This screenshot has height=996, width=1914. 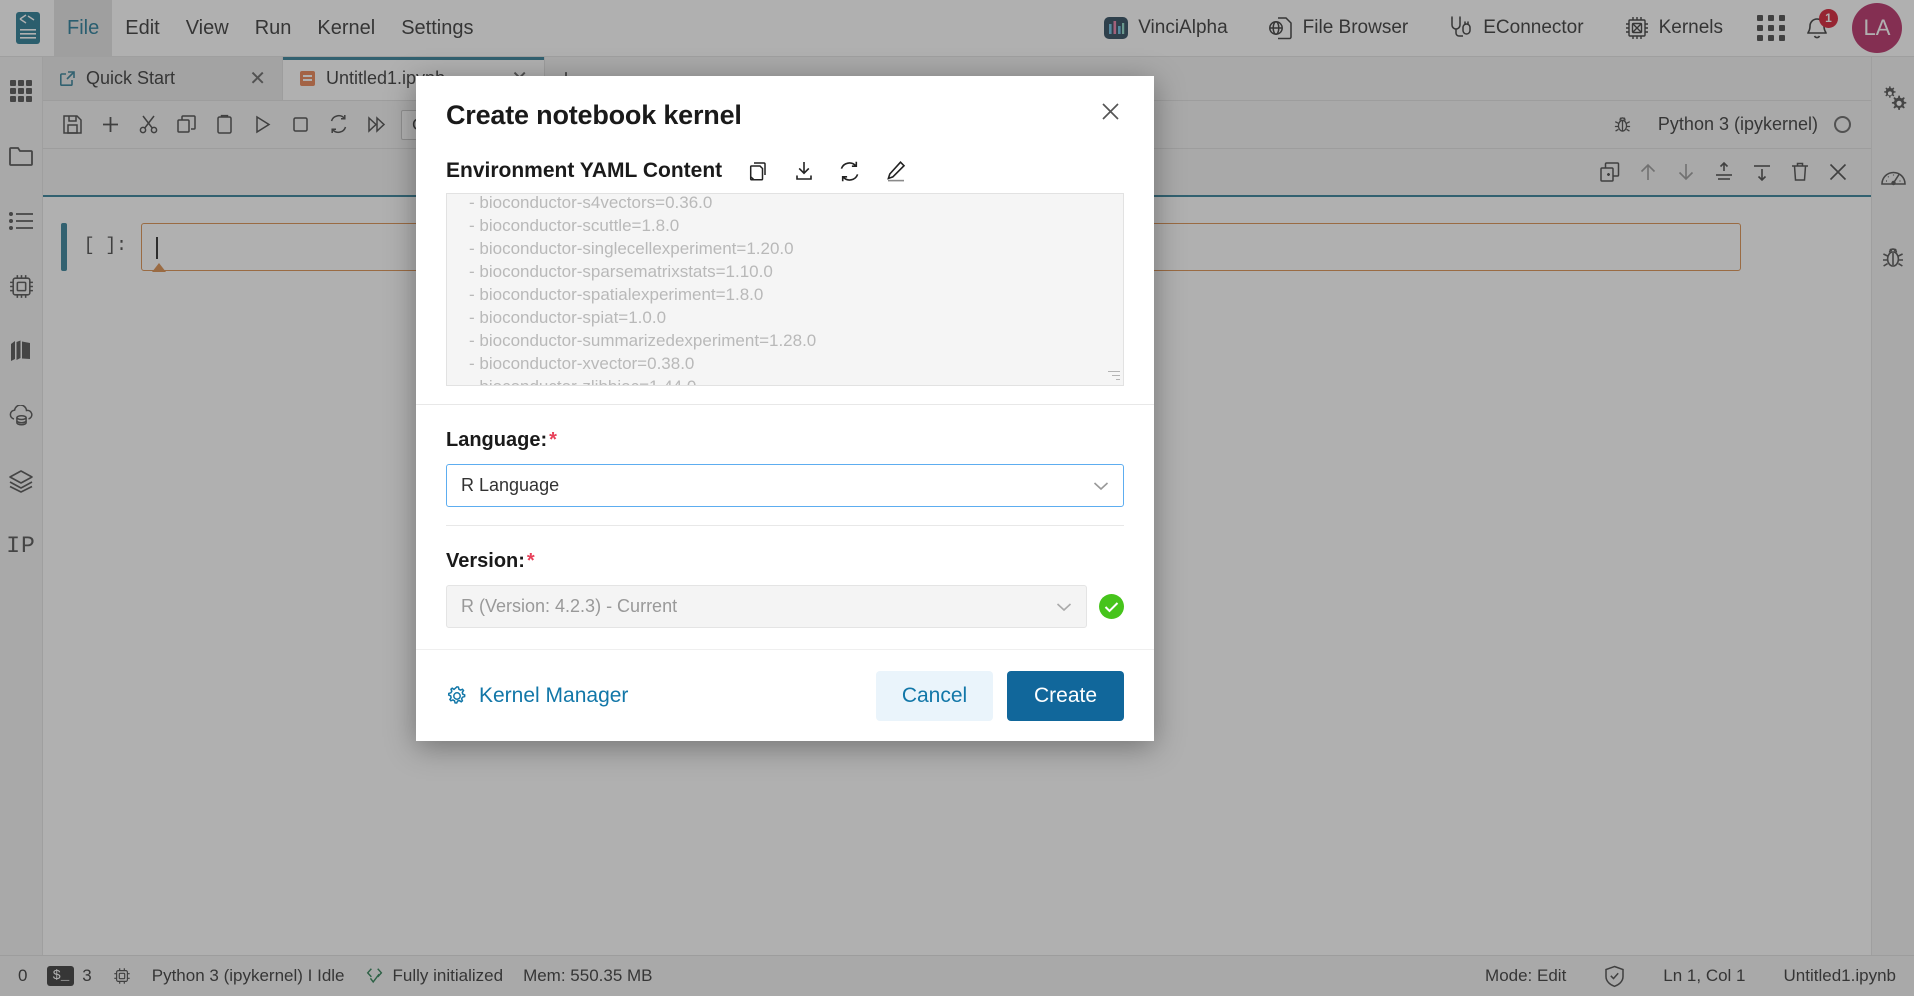 I want to click on run-icon, so click(x=262, y=125).